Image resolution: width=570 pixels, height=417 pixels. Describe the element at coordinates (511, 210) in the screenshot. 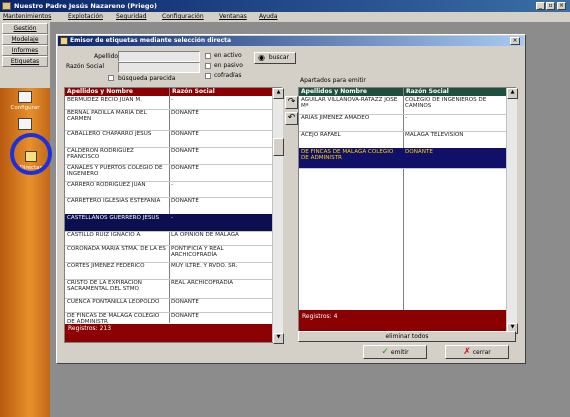

I see `selected-scrollbar` at that location.